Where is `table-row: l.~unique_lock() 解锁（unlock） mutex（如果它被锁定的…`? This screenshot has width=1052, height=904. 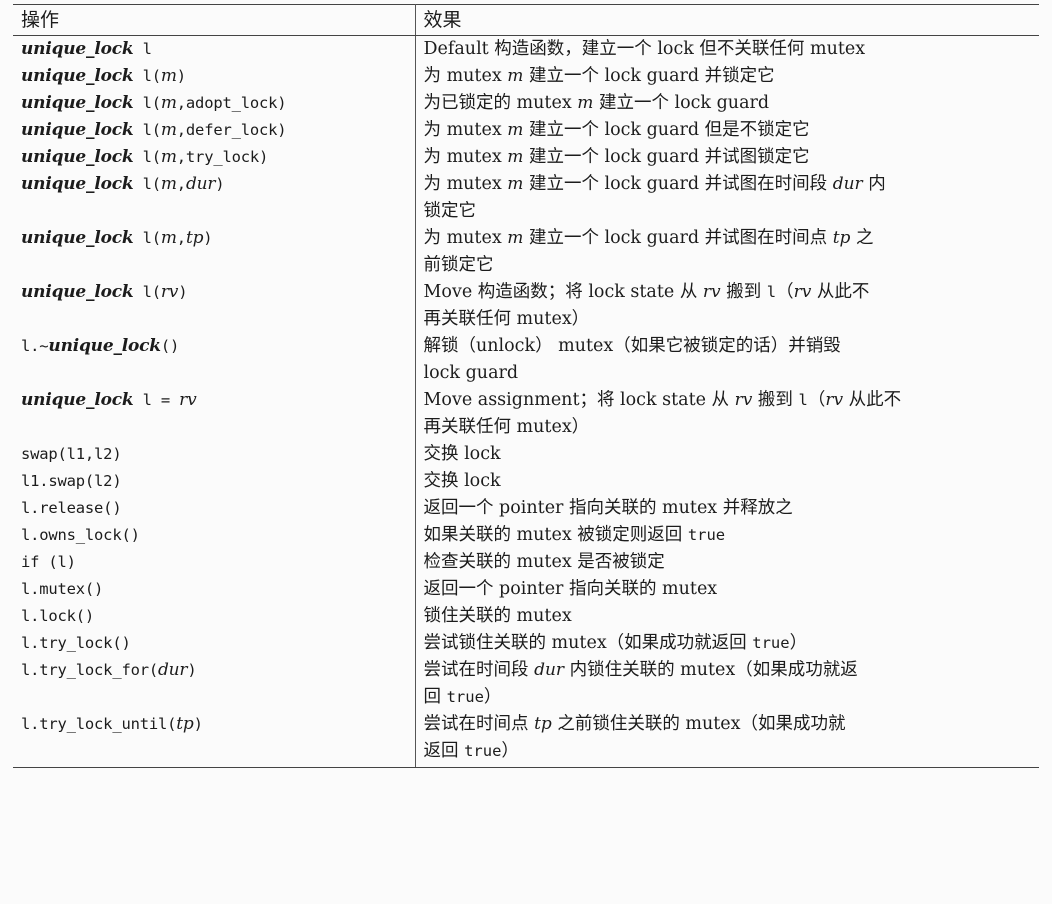
table-row: l.~unique_lock() 解锁（unlock） mutex（如果它被锁定的… is located at coordinates (526, 360).